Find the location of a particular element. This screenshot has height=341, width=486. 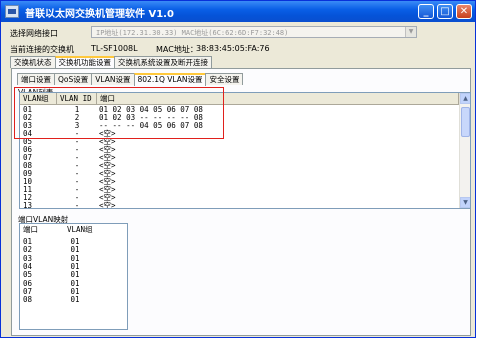

sub-tabs: 端口设置 QoS设置 VLAN设置 802.1Q VLAN设置 安全设置 is located at coordinates (130, 79).